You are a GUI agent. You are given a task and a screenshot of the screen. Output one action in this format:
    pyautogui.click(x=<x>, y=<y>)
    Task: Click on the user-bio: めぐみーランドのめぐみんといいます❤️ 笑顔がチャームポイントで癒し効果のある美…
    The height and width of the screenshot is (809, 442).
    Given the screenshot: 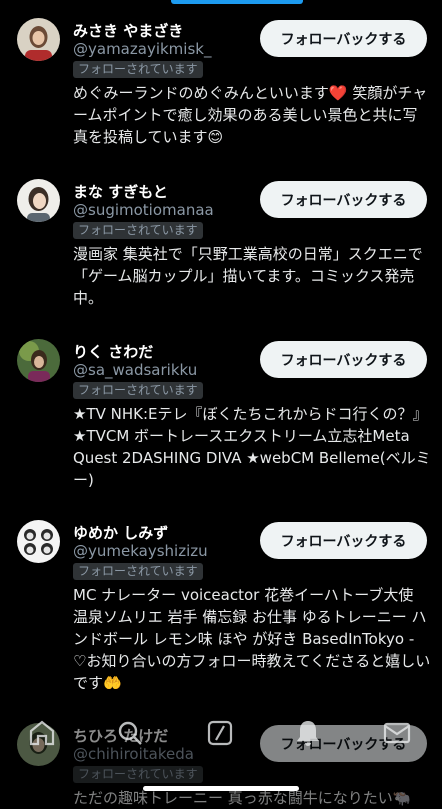 What is the action you would take?
    pyautogui.click(x=250, y=115)
    